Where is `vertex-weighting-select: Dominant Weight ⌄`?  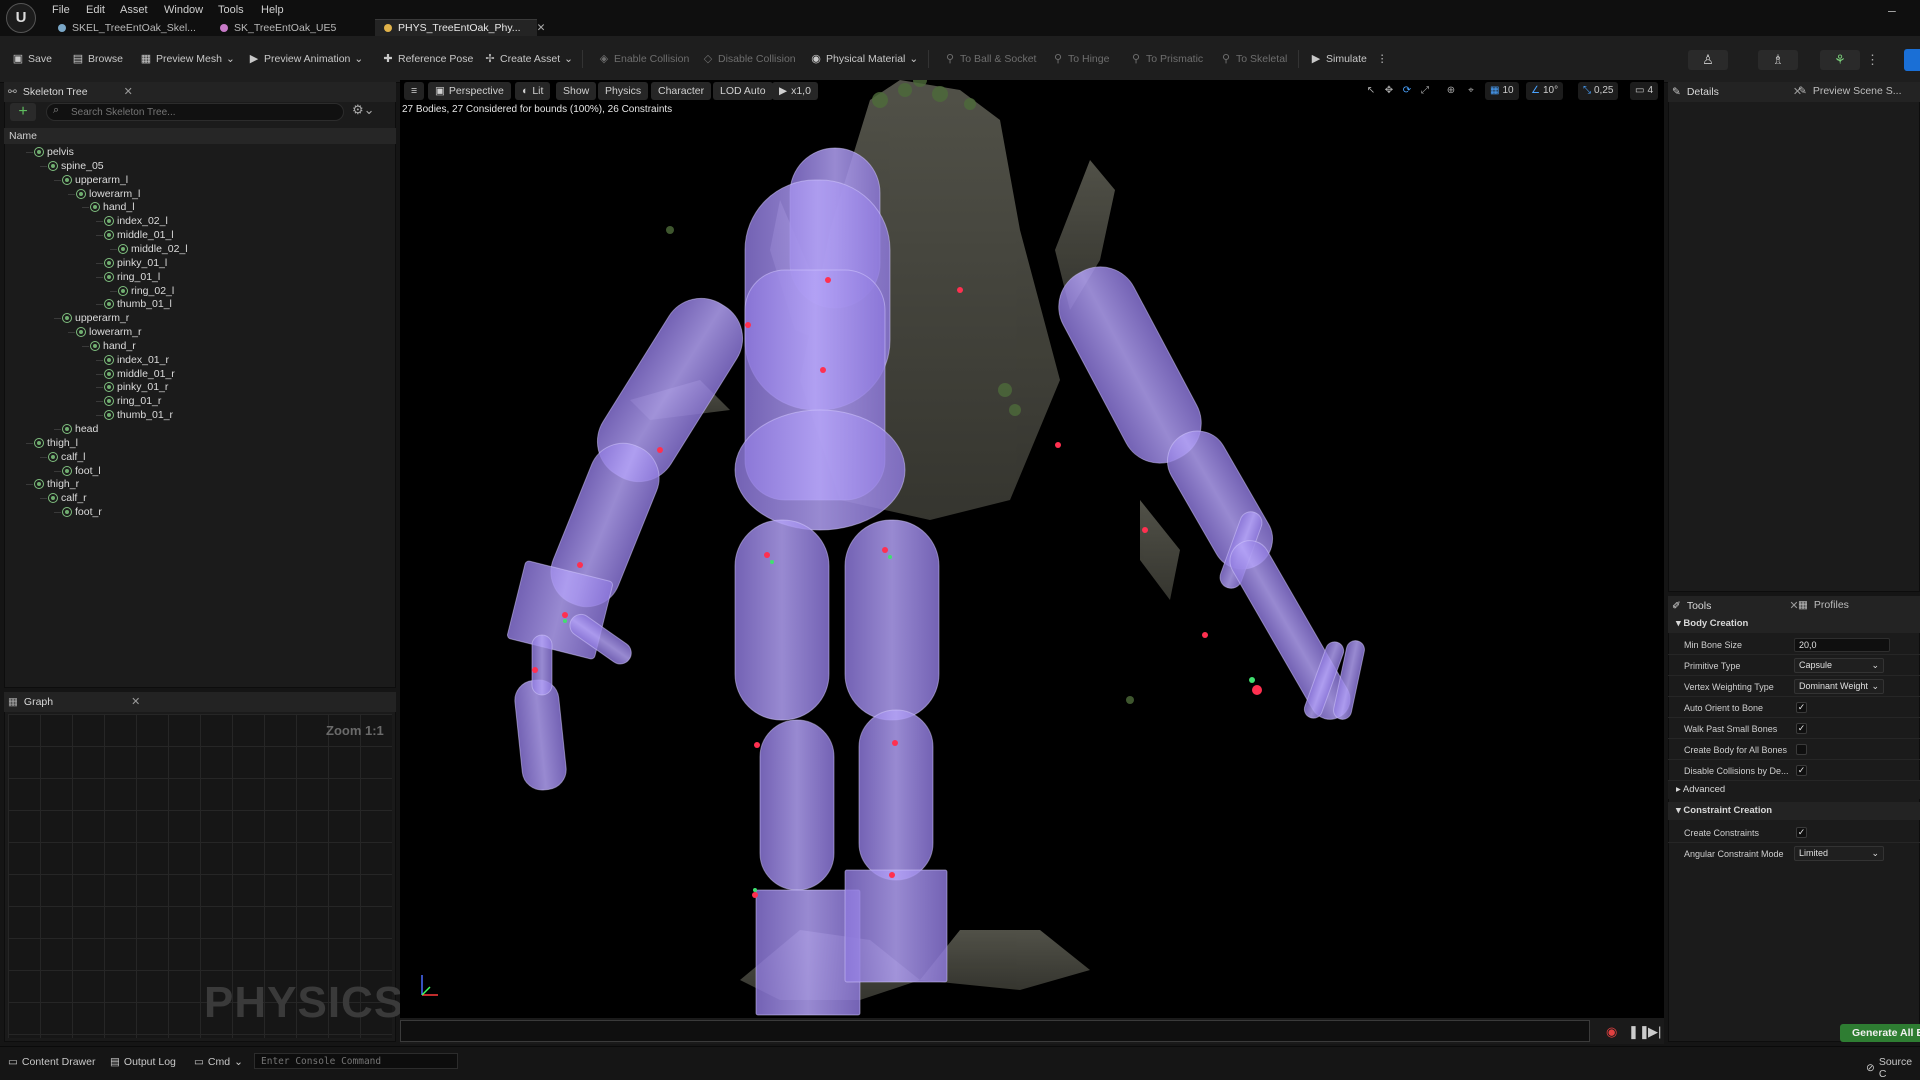
vertex-weighting-select: Dominant Weight ⌄ is located at coordinates (1839, 686).